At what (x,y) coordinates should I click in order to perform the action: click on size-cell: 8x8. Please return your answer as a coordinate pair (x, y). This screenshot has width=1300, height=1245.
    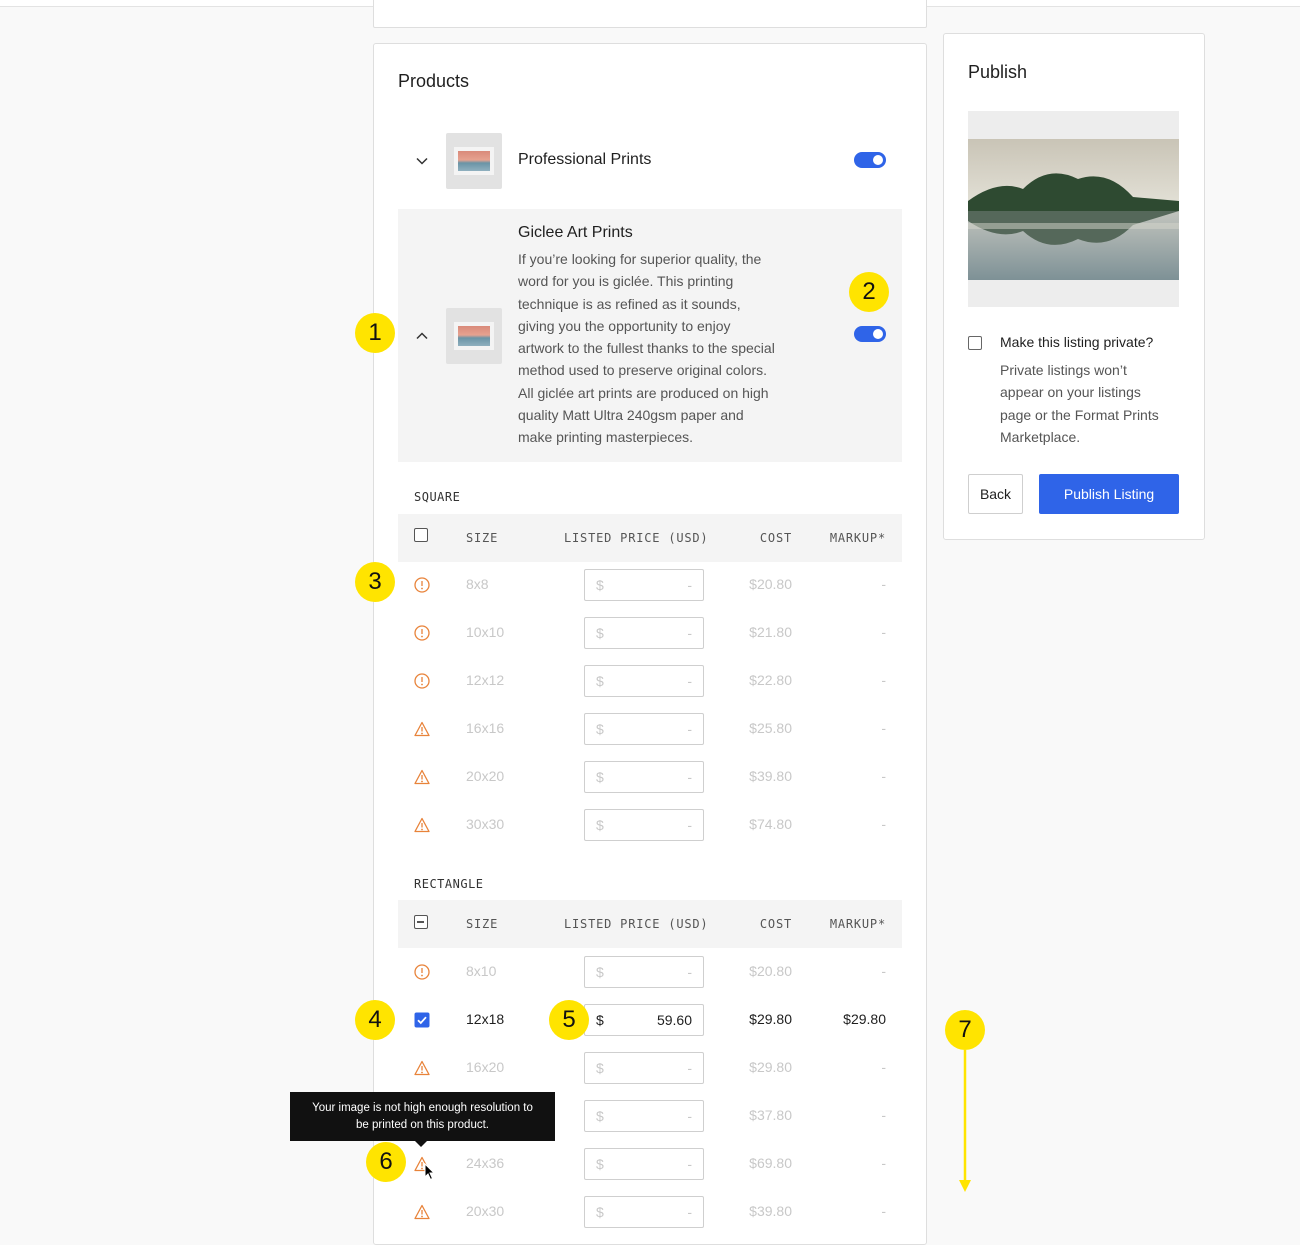
    Looking at the image, I should click on (477, 584).